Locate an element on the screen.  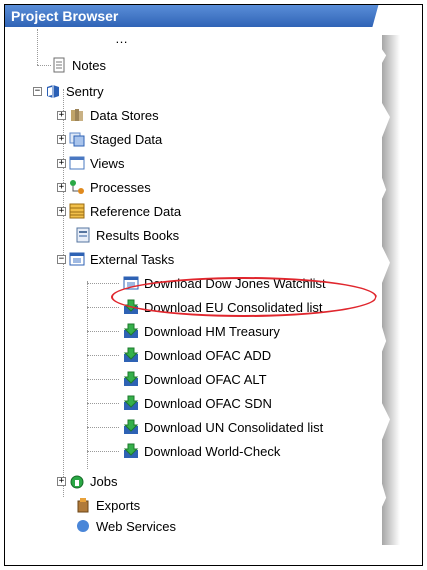
results-book-icon is located at coordinates (83, 235).